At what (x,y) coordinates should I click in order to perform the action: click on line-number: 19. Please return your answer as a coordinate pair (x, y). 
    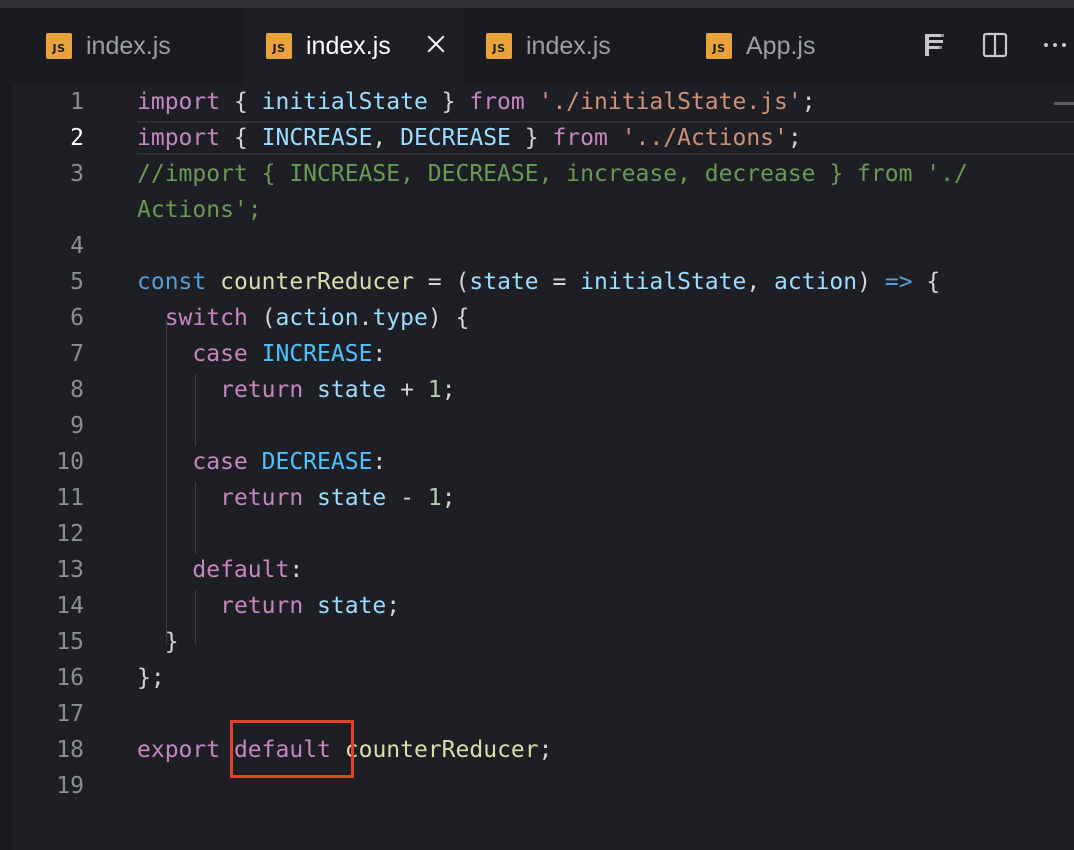
    Looking at the image, I should click on (70, 786).